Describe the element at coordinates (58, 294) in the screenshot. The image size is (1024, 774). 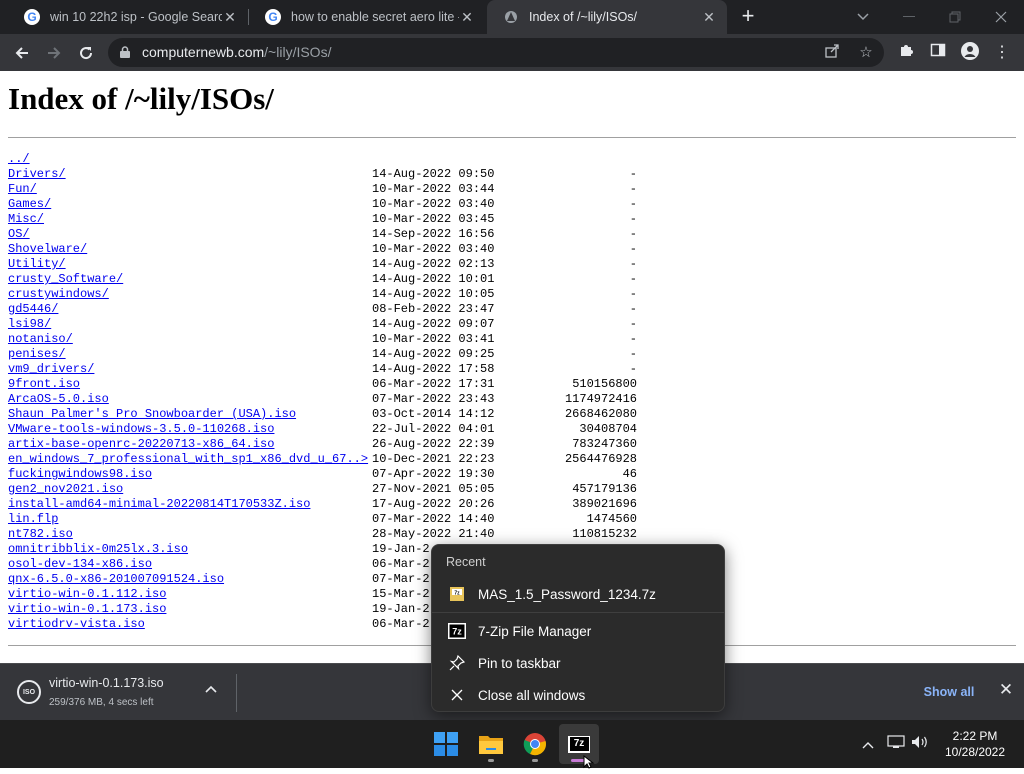
I see `file-link: crustywindows/` at that location.